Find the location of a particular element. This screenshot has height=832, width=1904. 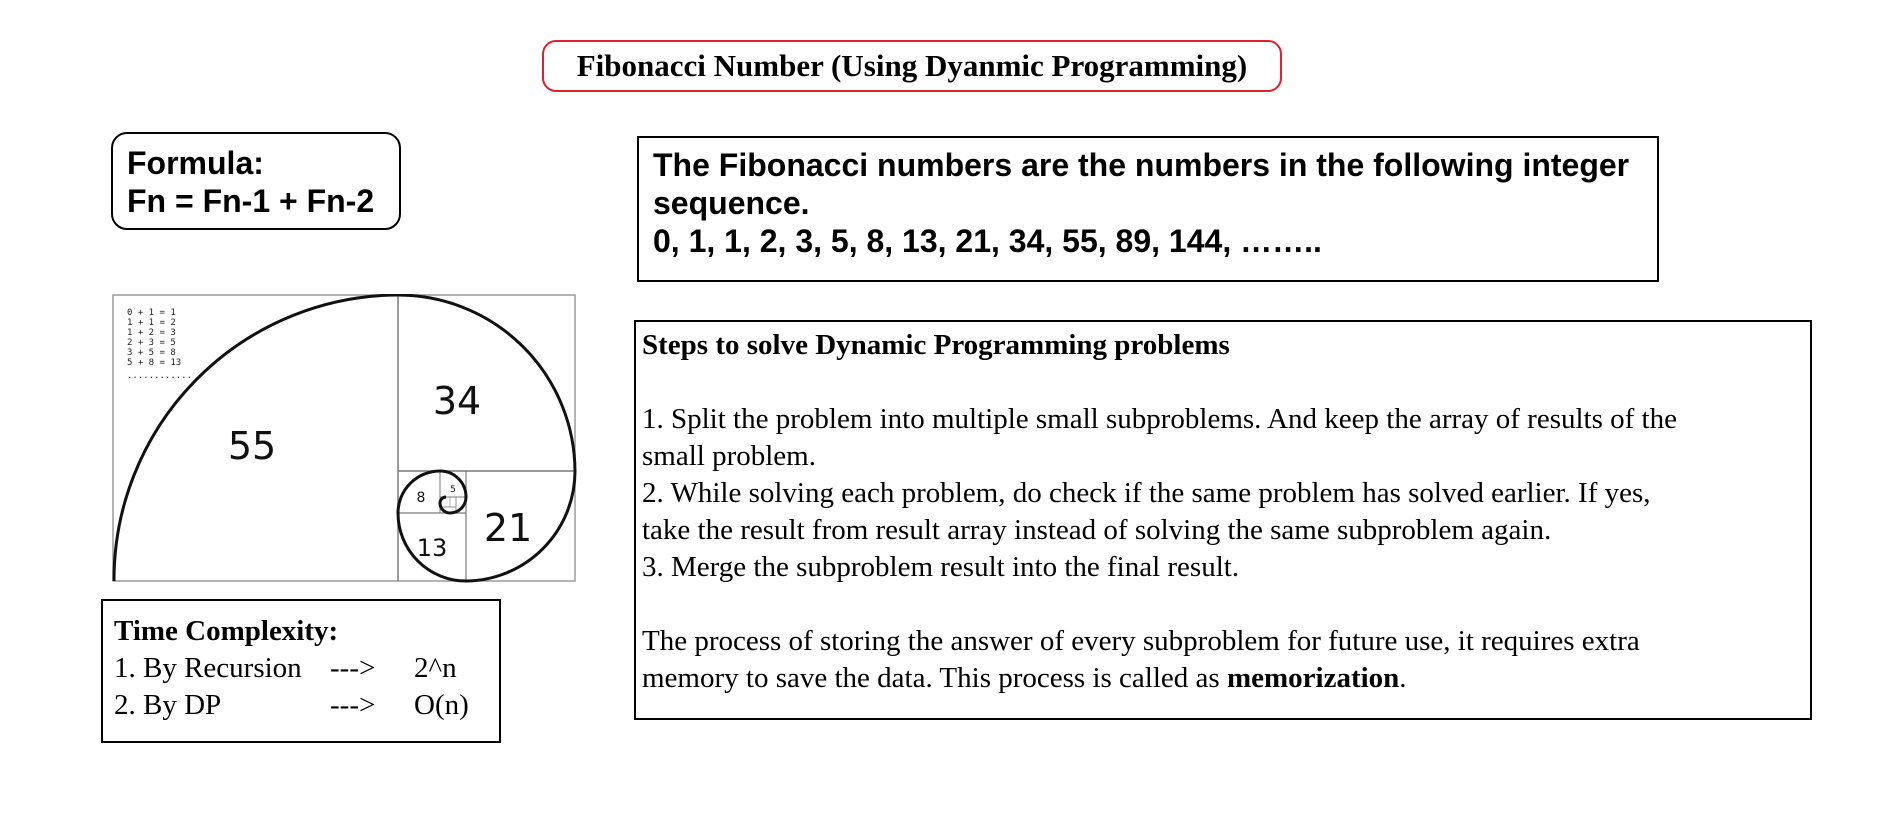

complexity-value: 2^n is located at coordinates (435, 668).